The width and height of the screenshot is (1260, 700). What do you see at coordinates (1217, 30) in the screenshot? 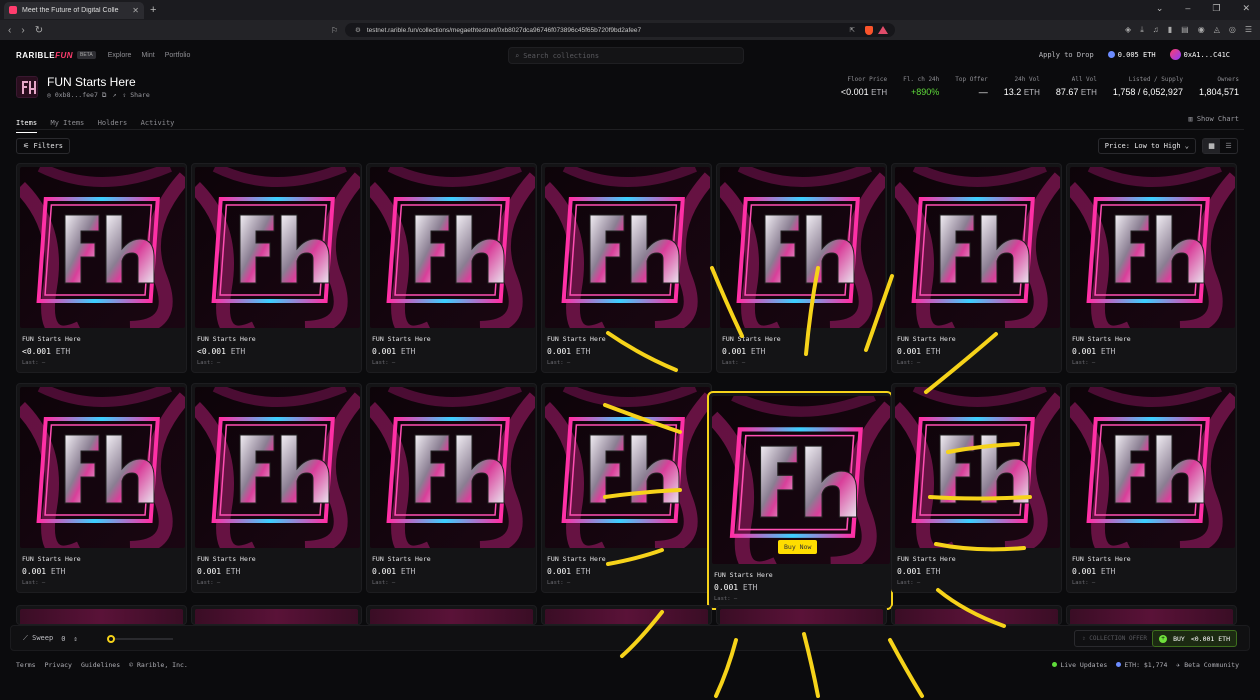
I see `wallet-icon: ◬` at bounding box center [1217, 30].